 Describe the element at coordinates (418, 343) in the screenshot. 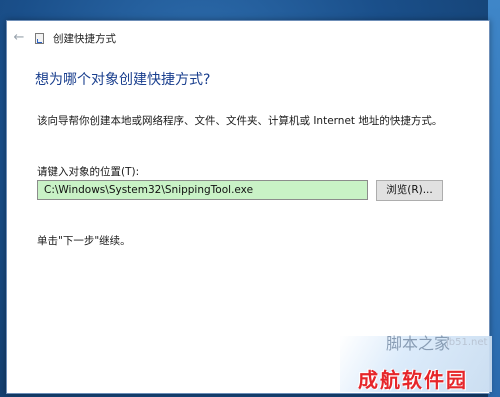

I see `watermark-site-cn: 脚本之家` at that location.